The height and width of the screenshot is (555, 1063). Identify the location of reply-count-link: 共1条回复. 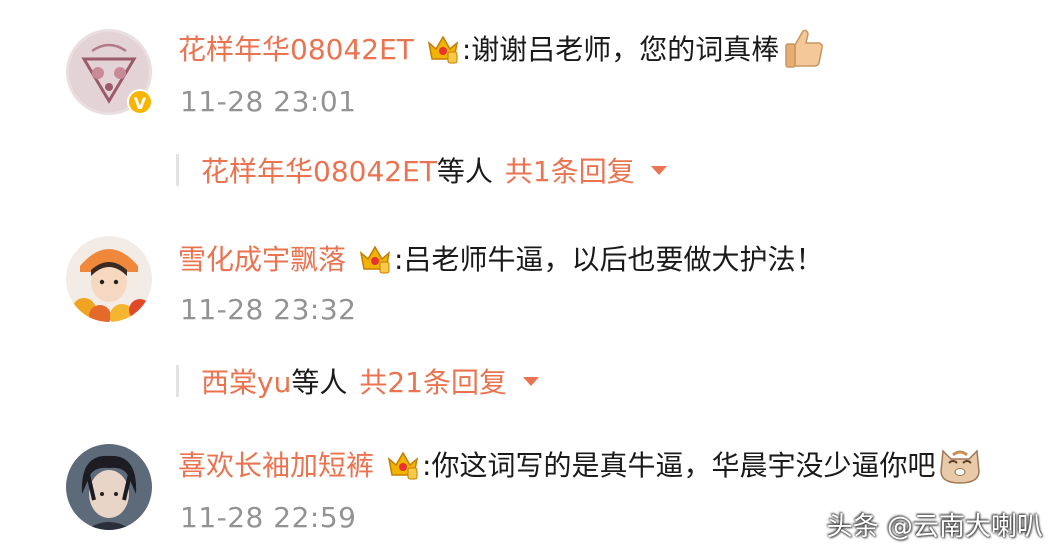
(570, 170).